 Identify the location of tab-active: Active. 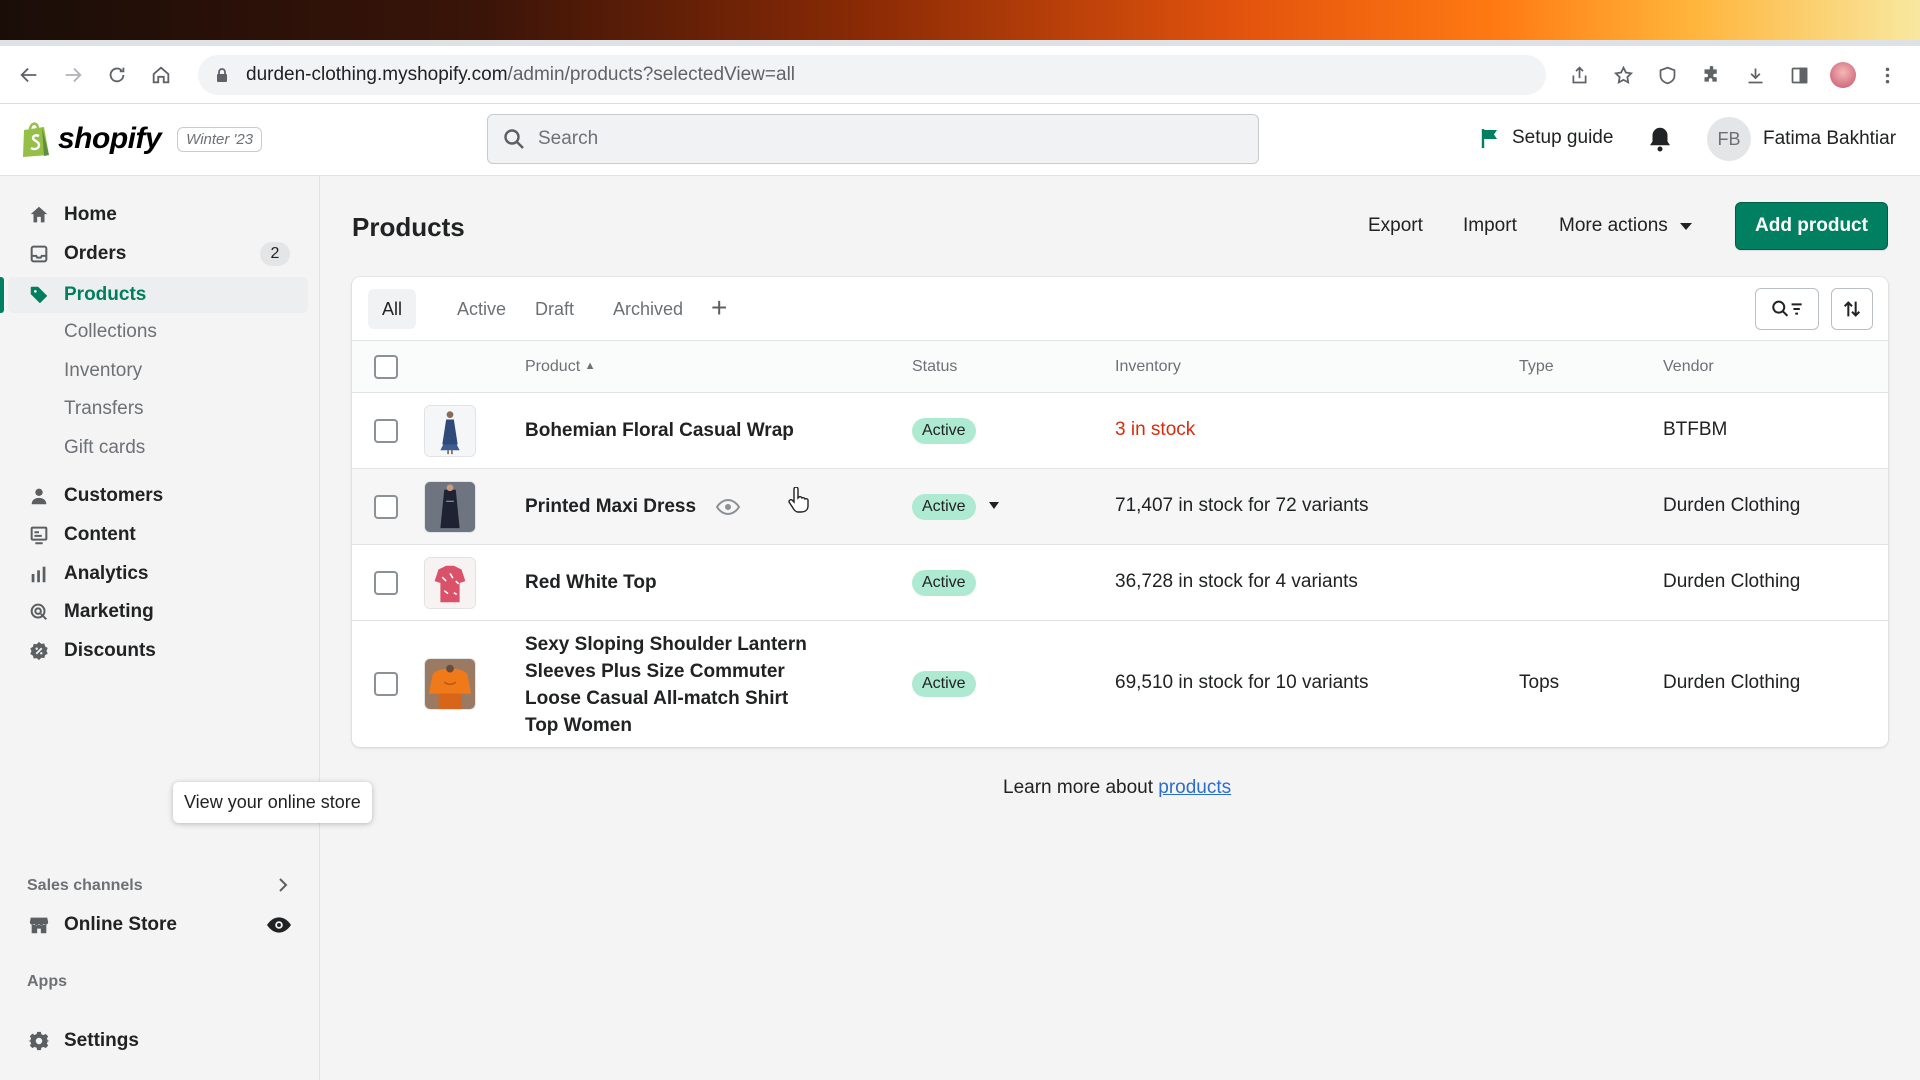
(481, 309).